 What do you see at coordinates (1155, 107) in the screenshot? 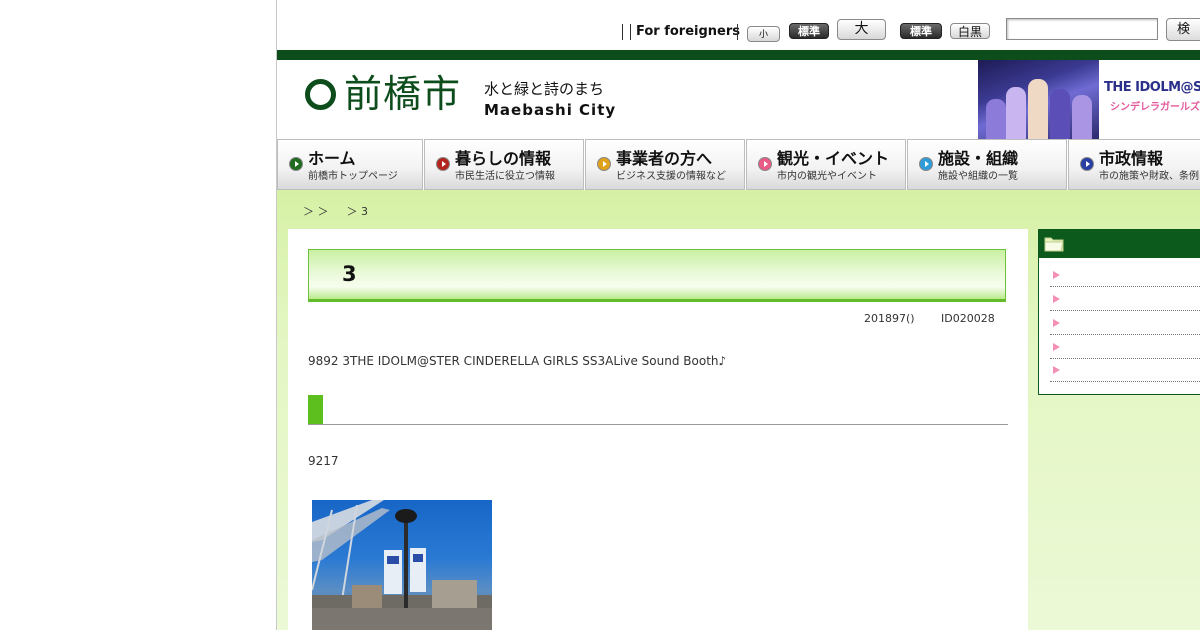
I see `banner-subtitle: シンデレラガールズ` at bounding box center [1155, 107].